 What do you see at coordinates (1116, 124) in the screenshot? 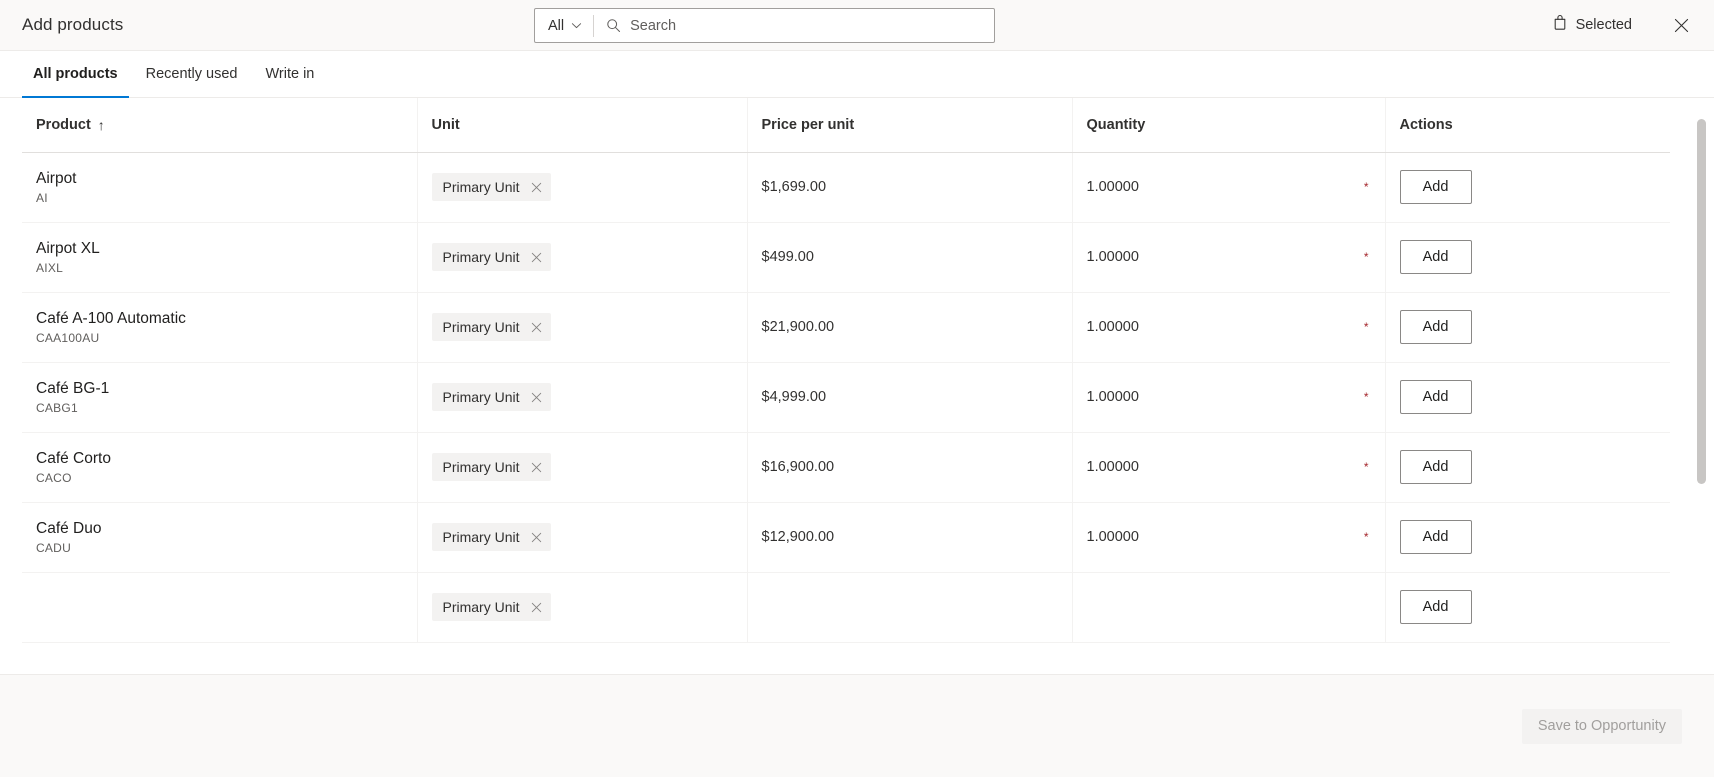
I see `column-header-label: Quantity` at bounding box center [1116, 124].